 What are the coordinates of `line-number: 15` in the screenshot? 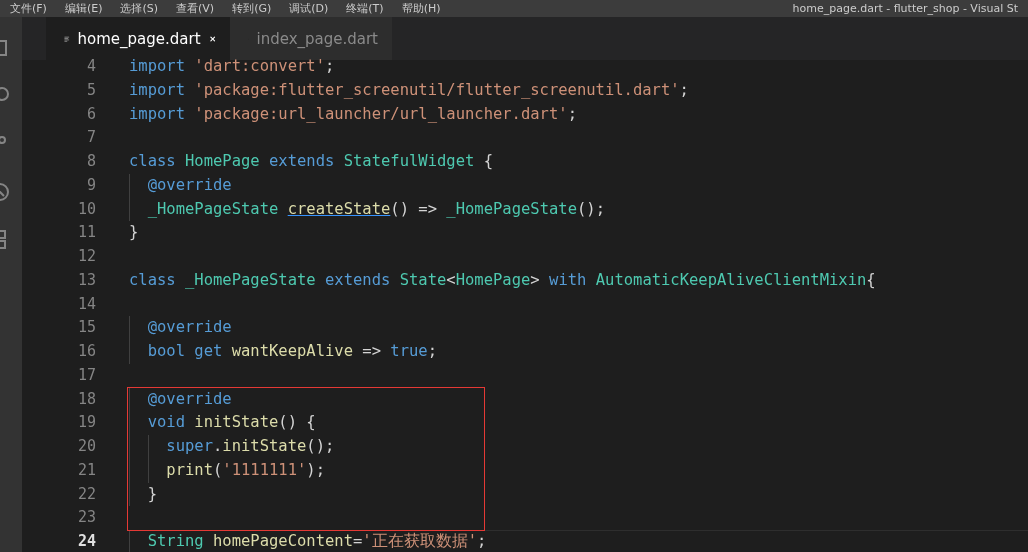 It's located at (86, 328).